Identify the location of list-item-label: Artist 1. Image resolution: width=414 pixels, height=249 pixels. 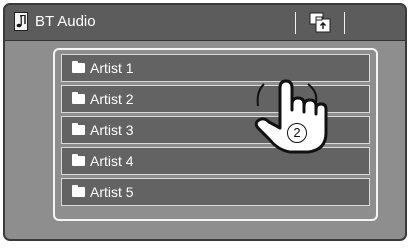
(112, 68).